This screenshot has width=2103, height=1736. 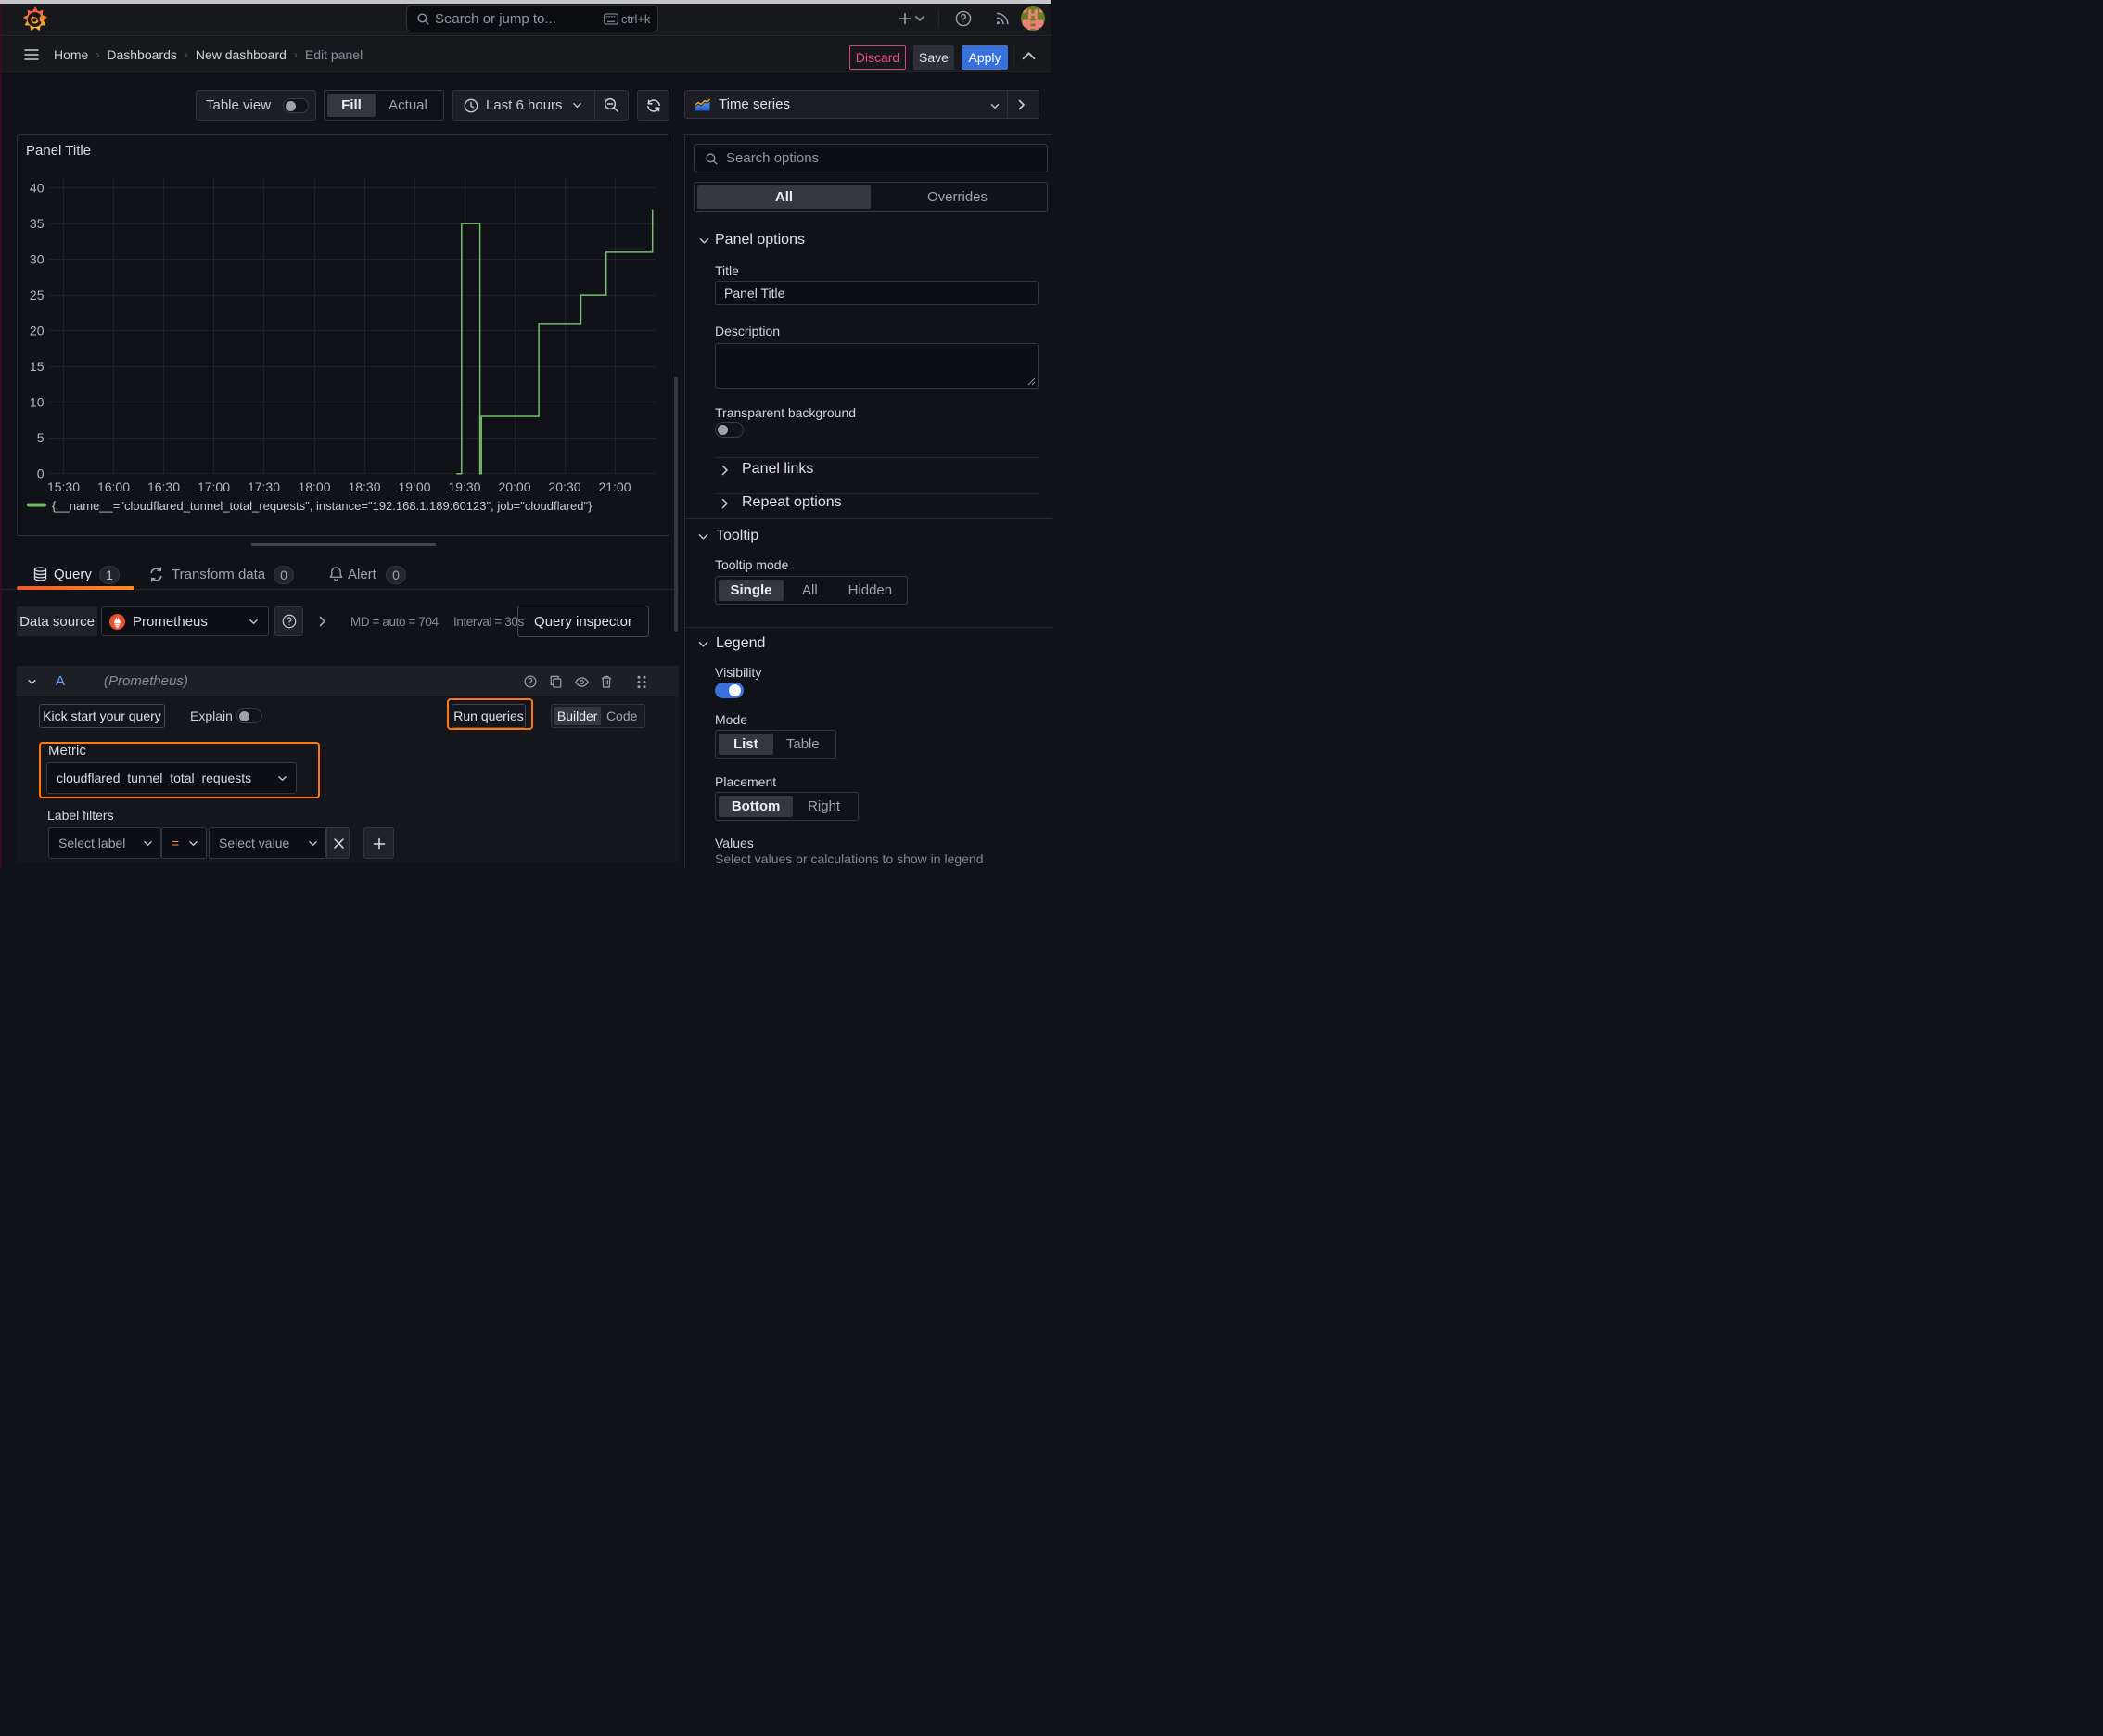 I want to click on svg-text: 10, so click(x=37, y=402).